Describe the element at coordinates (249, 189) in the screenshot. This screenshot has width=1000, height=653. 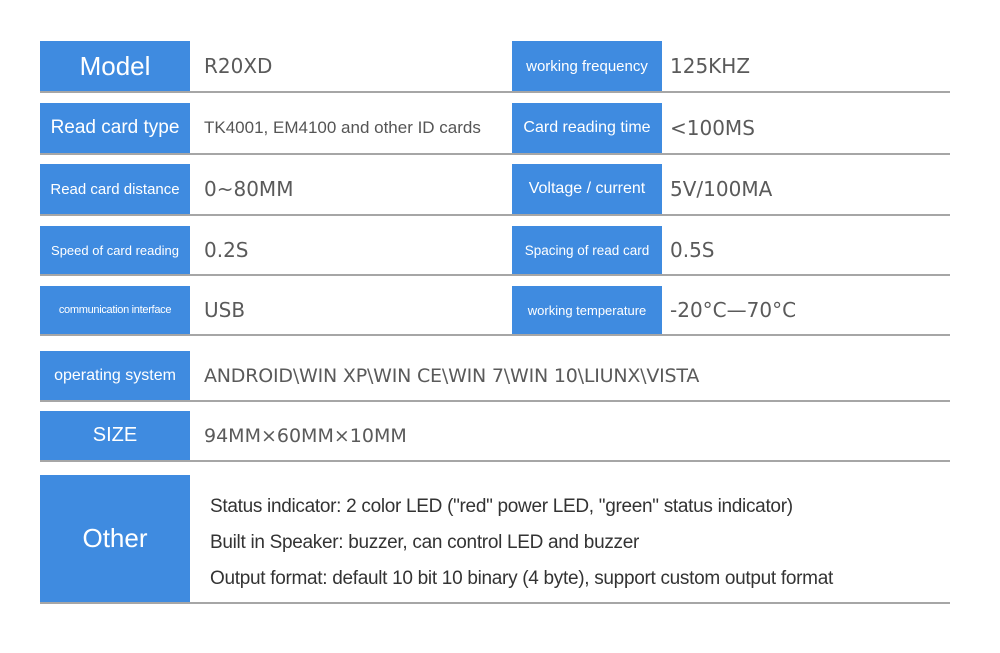
I see `spec-value-read-card-distance: 0~80MM` at that location.